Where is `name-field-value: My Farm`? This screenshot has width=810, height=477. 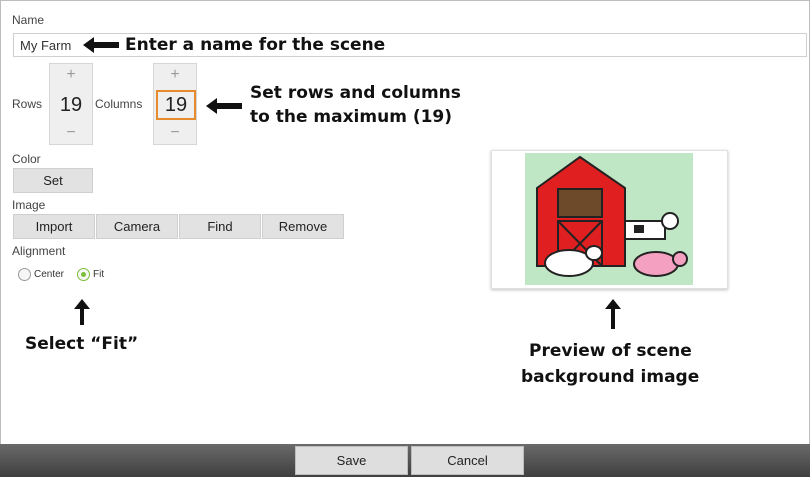
name-field-value: My Farm is located at coordinates (46, 45).